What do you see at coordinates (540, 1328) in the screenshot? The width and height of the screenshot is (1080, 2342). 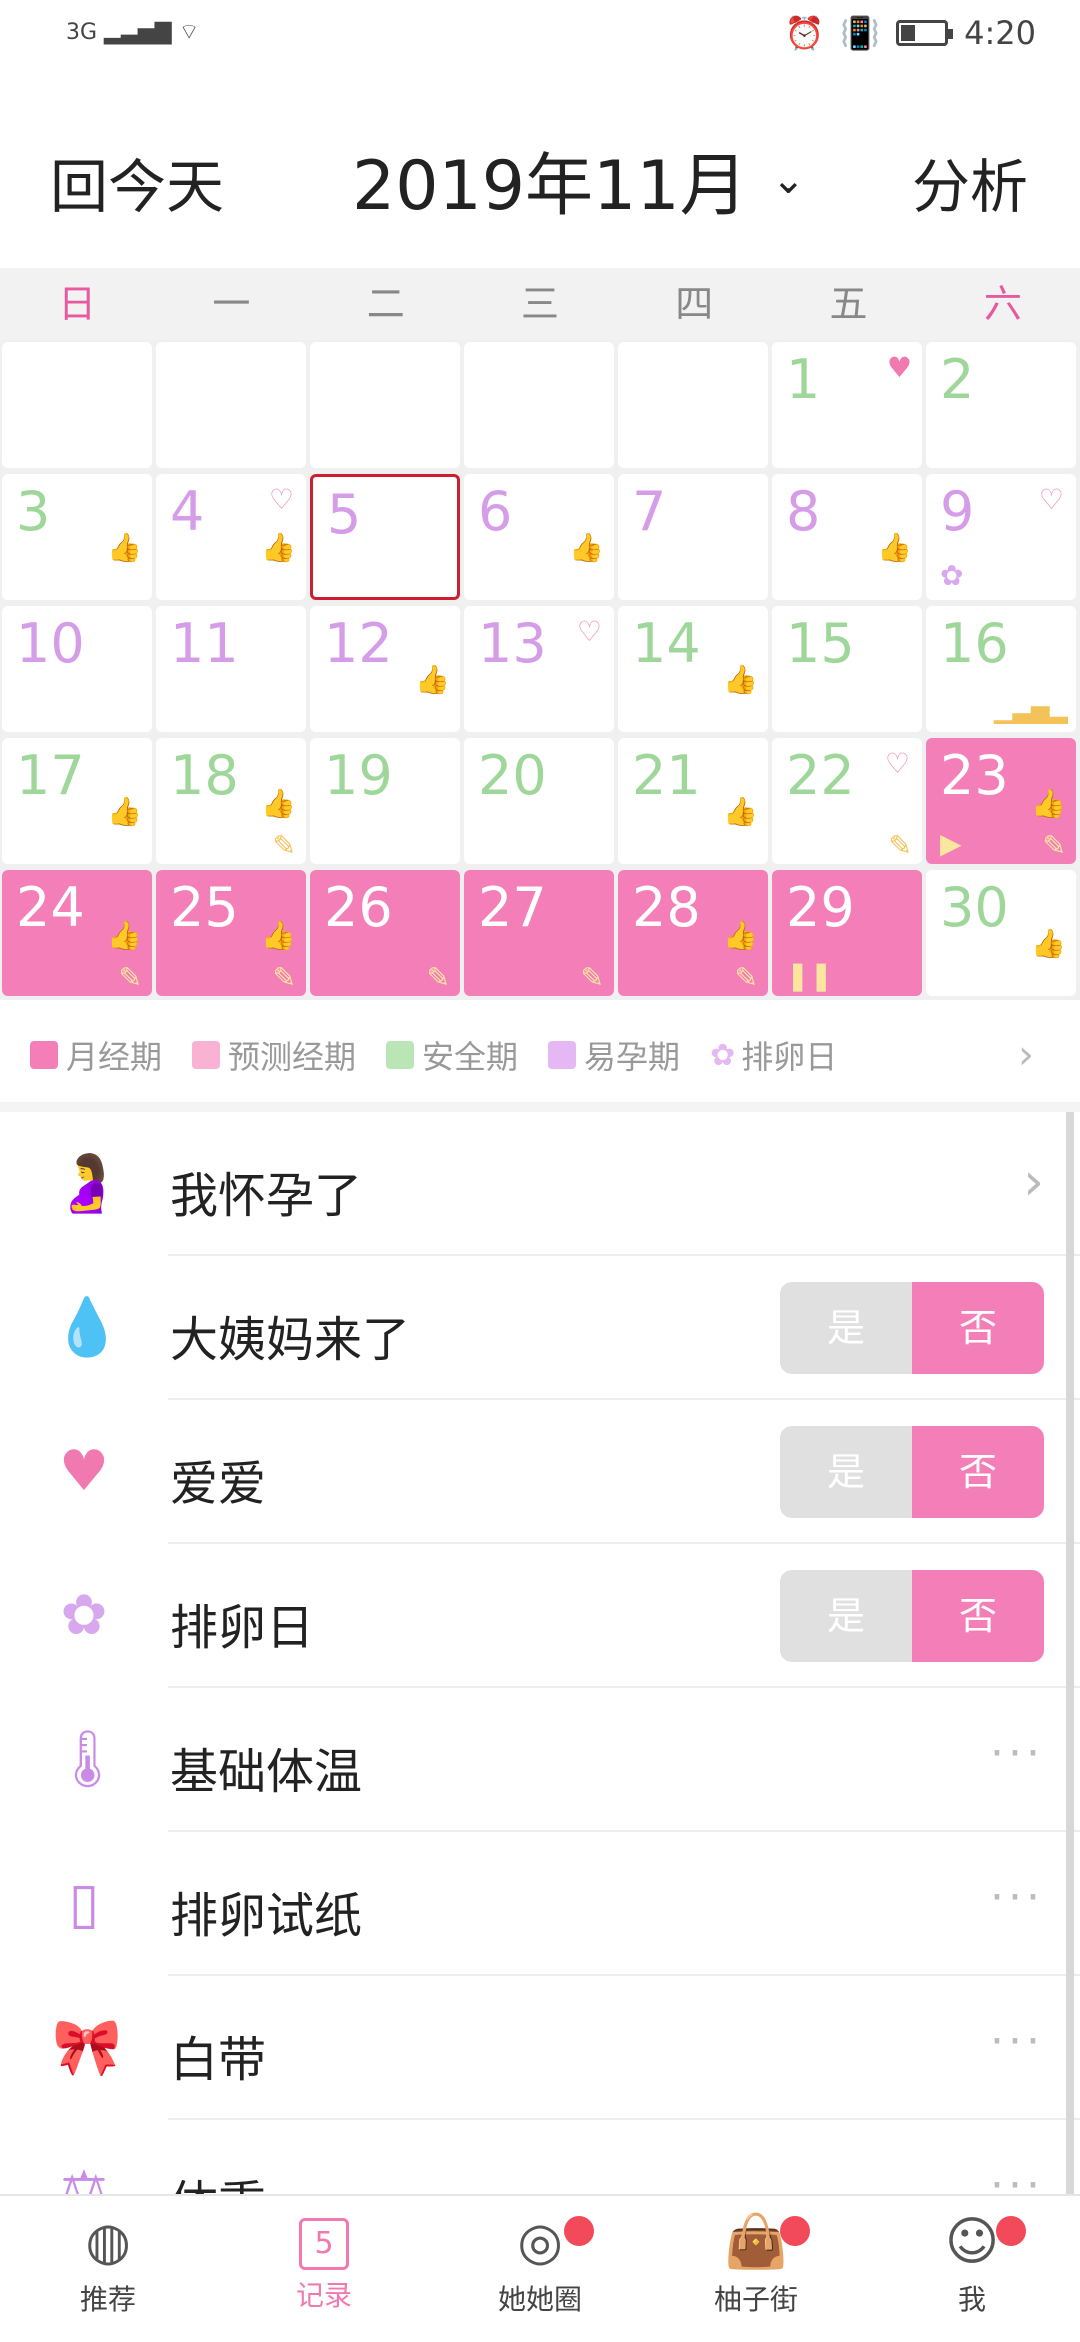 I see `record-row-period: 💧 大姨妈来了 是 否` at bounding box center [540, 1328].